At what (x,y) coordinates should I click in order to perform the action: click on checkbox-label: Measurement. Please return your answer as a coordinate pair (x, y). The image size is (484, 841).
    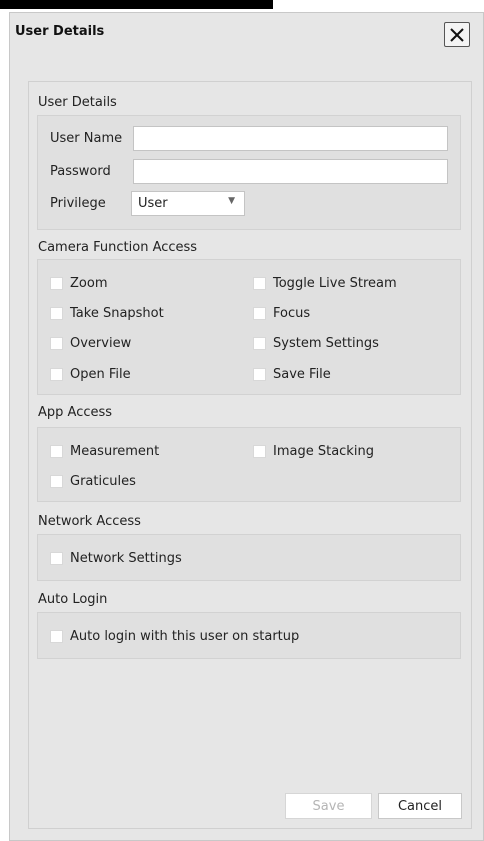
    Looking at the image, I should click on (115, 451).